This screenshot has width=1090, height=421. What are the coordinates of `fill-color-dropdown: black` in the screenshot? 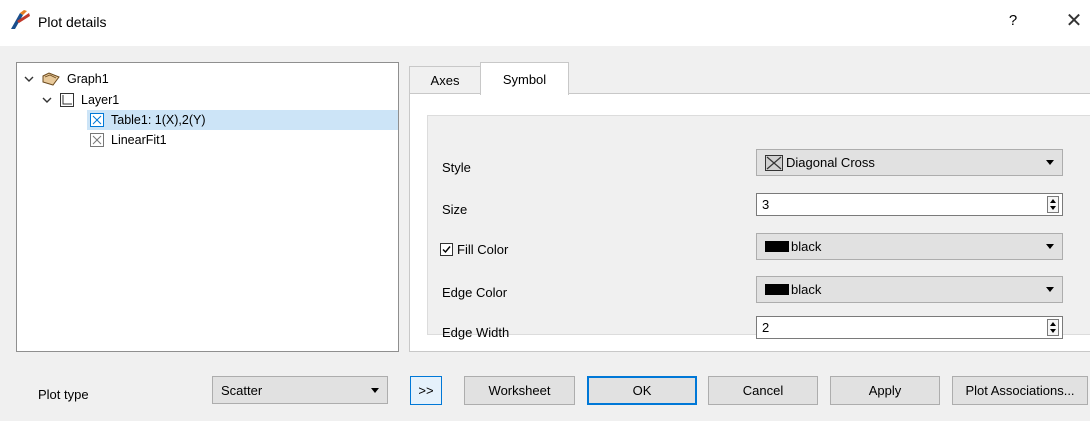 It's located at (909, 246).